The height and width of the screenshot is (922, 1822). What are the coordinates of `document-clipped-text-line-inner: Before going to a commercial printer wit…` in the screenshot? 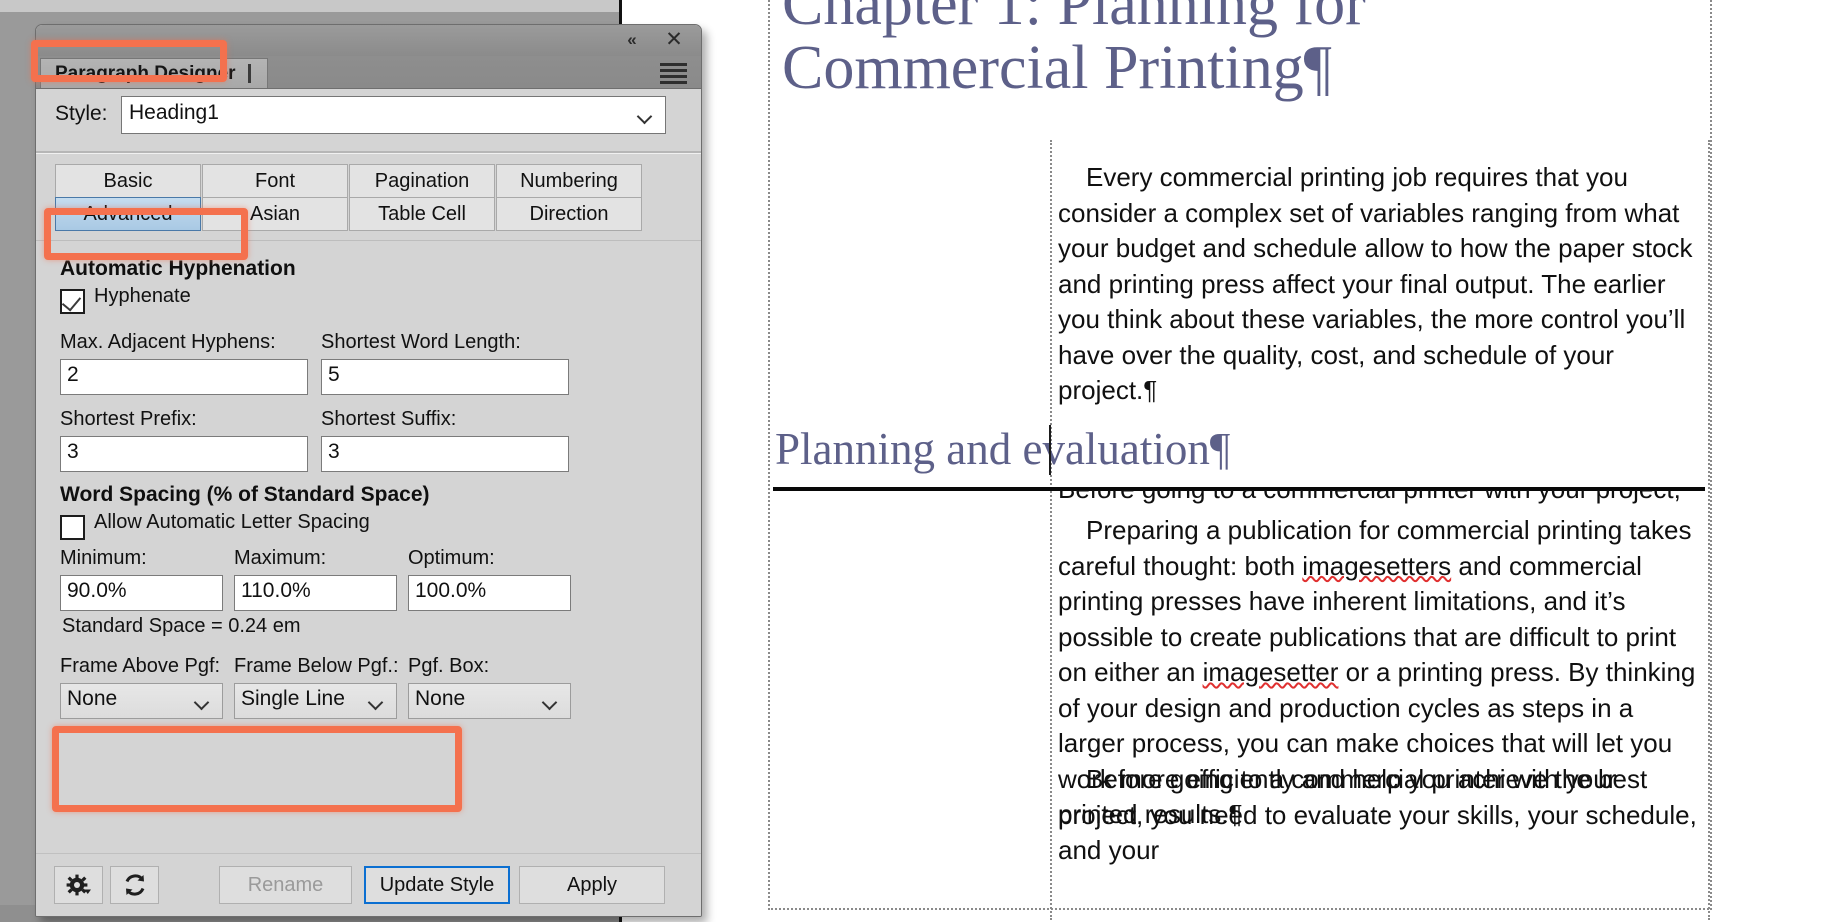 It's located at (1382, 499).